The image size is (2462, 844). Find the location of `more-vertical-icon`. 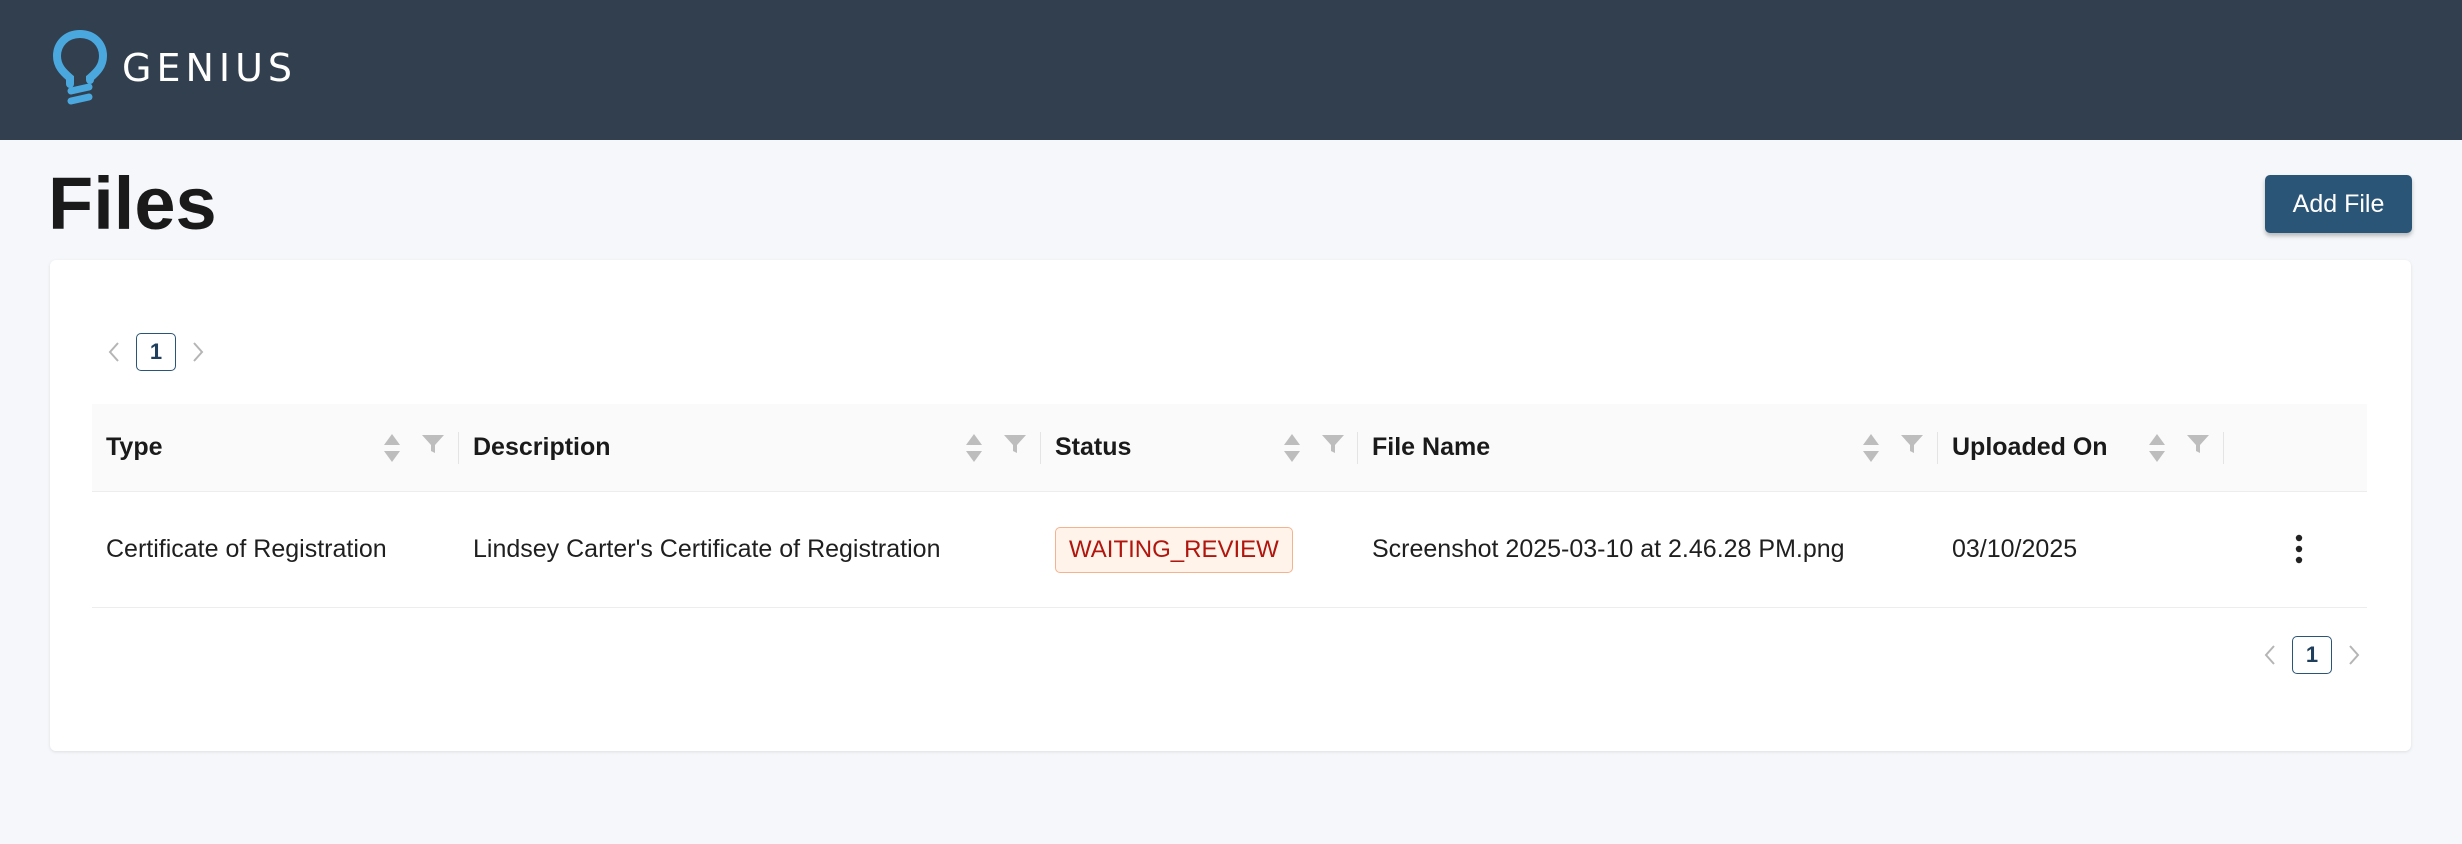

more-vertical-icon is located at coordinates (2299, 549).